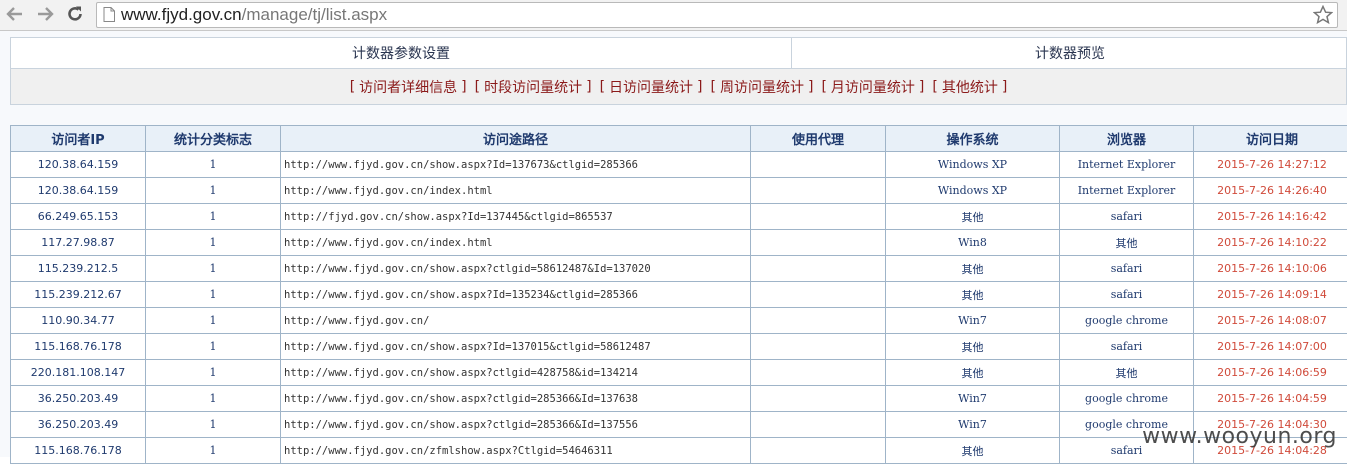 Image resolution: width=1347 pixels, height=464 pixels. Describe the element at coordinates (1127, 191) in the screenshot. I see `cell-browser: Internet Explorer` at that location.